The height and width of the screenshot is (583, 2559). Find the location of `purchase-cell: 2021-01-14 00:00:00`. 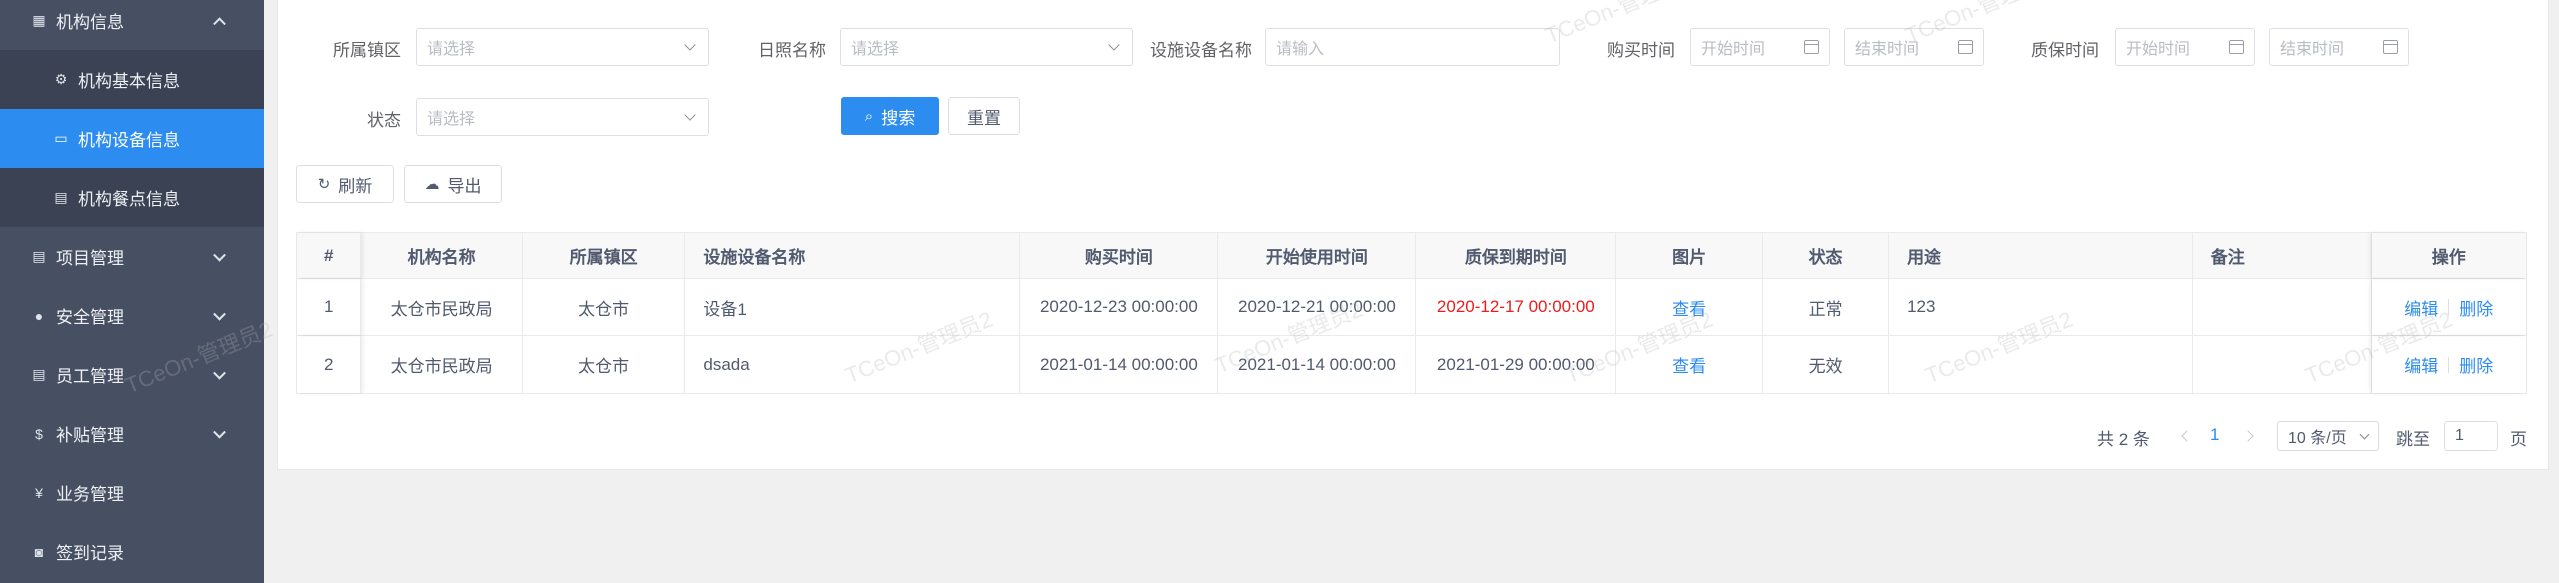

purchase-cell: 2021-01-14 00:00:00 is located at coordinates (1119, 364).